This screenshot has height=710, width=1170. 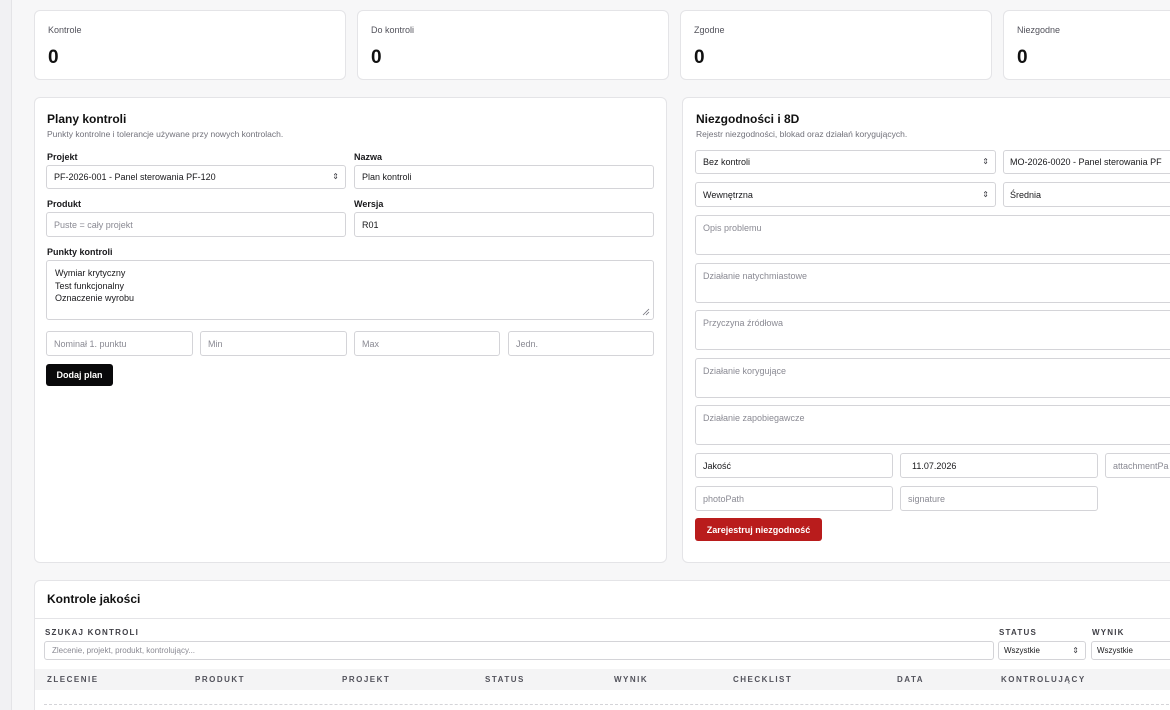 What do you see at coordinates (646, 312) in the screenshot?
I see `resize-handle-icon` at bounding box center [646, 312].